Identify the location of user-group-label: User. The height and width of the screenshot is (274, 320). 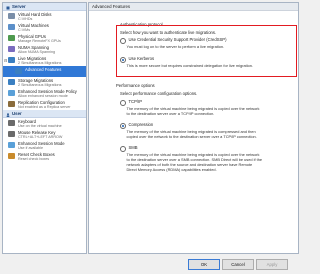
(17, 113).